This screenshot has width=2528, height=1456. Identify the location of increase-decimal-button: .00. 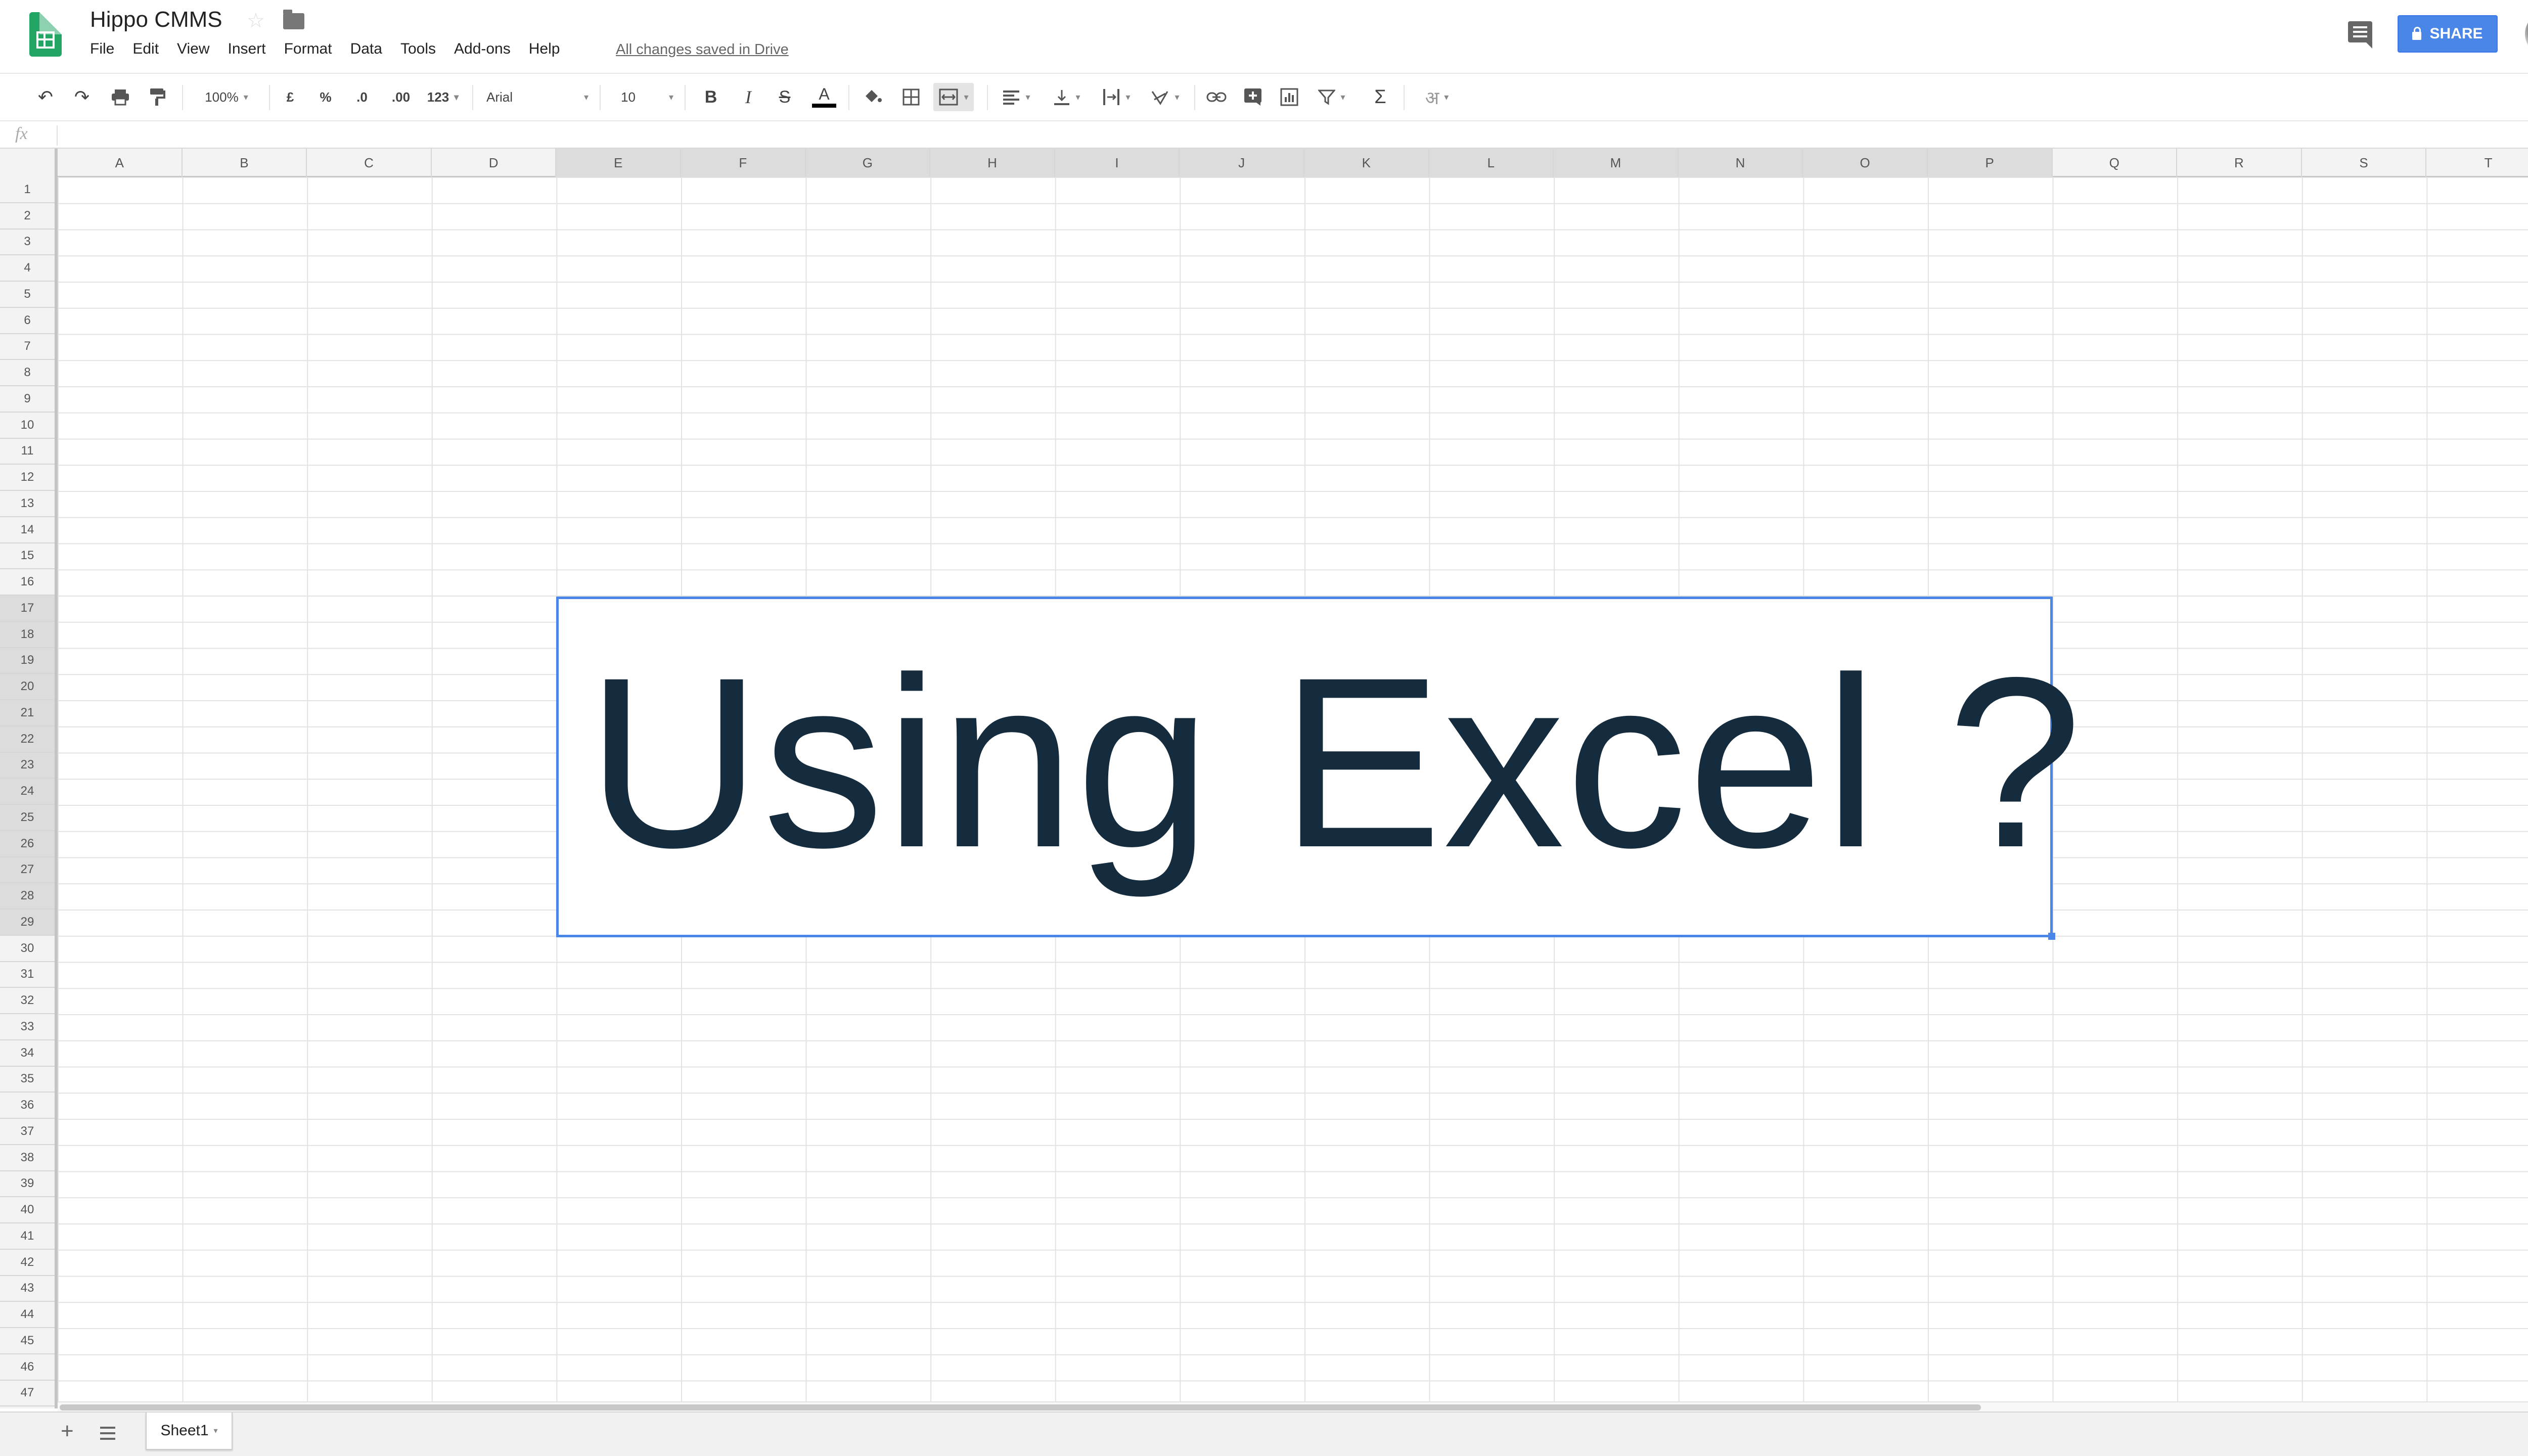
(401, 97).